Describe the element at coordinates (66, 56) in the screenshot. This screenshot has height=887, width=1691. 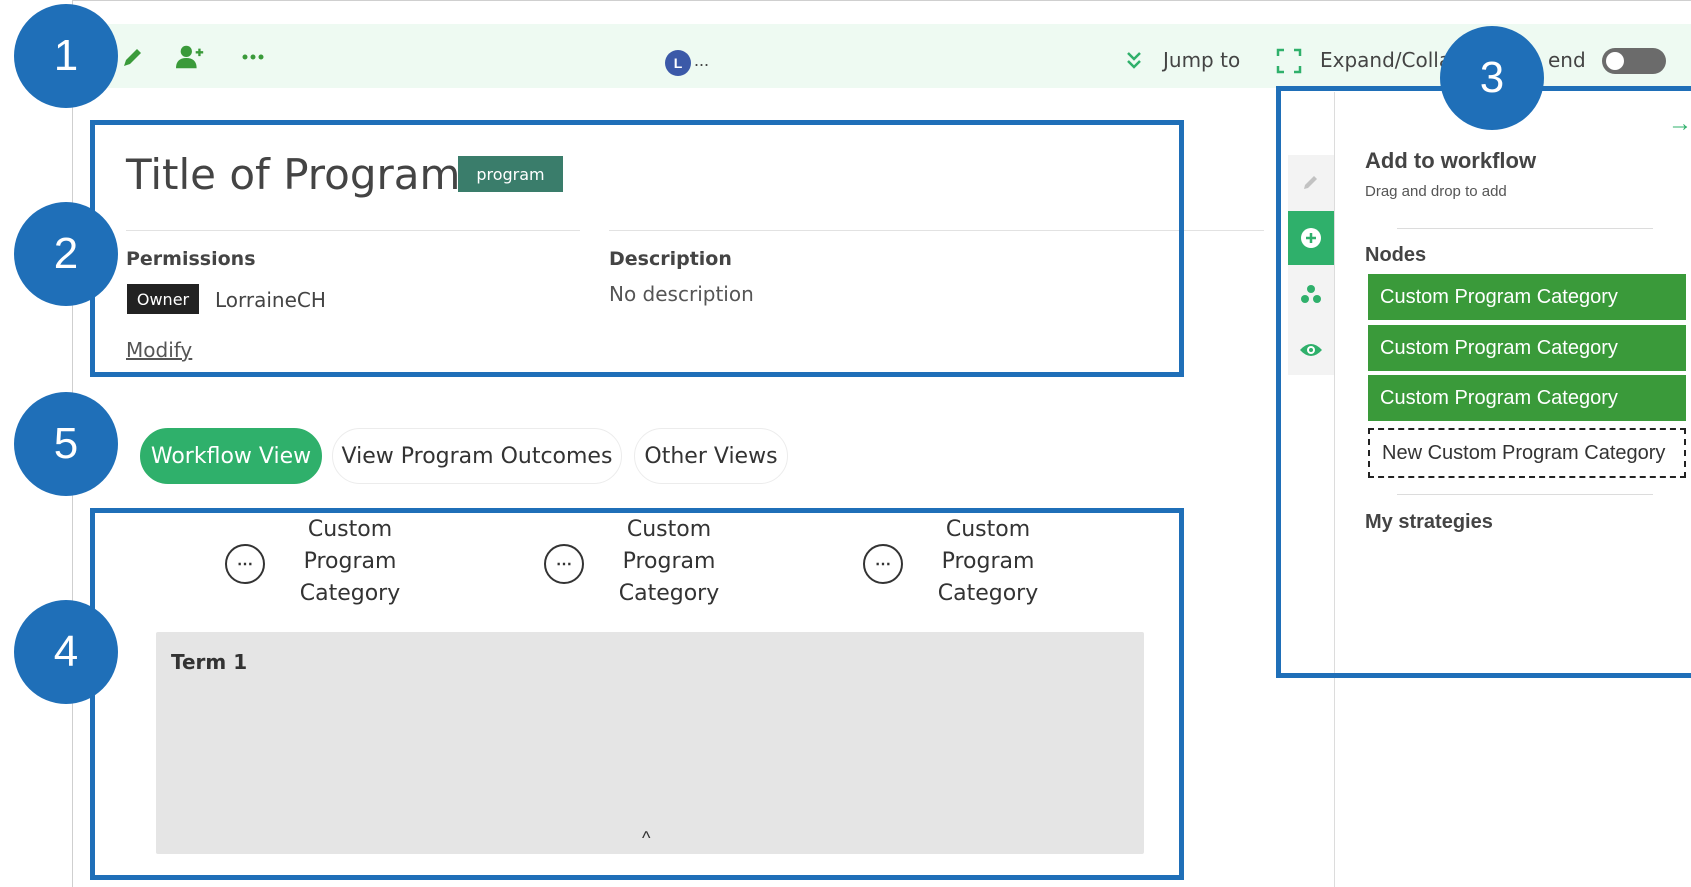
I see `callout-1: 1` at that location.